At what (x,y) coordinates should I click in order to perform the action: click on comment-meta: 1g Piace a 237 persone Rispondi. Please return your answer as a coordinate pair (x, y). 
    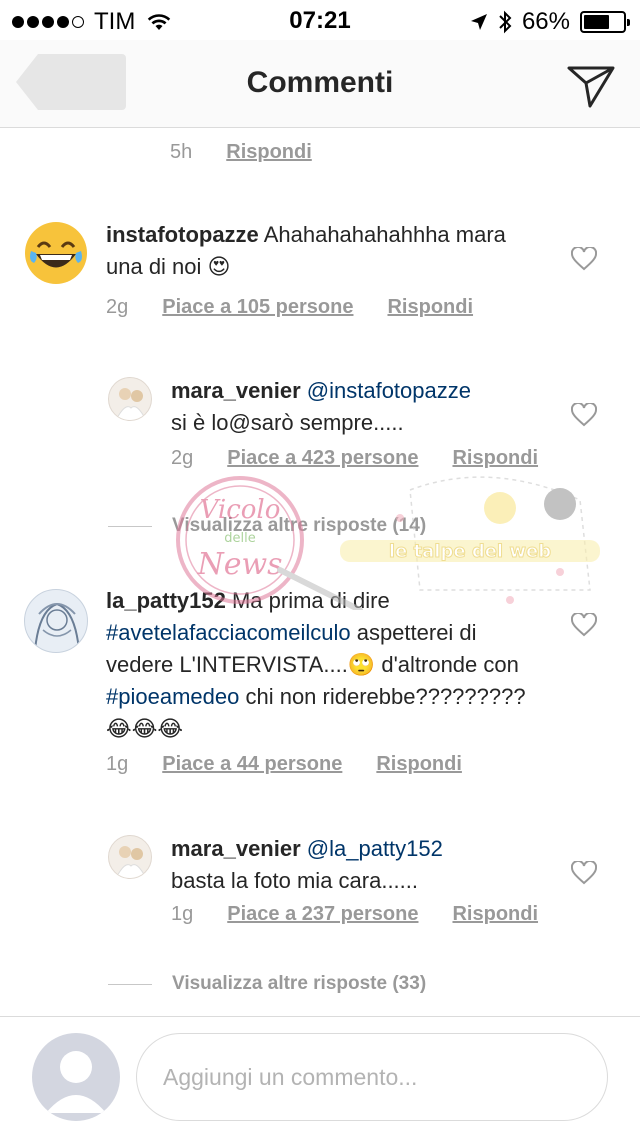
    Looking at the image, I should click on (371, 914).